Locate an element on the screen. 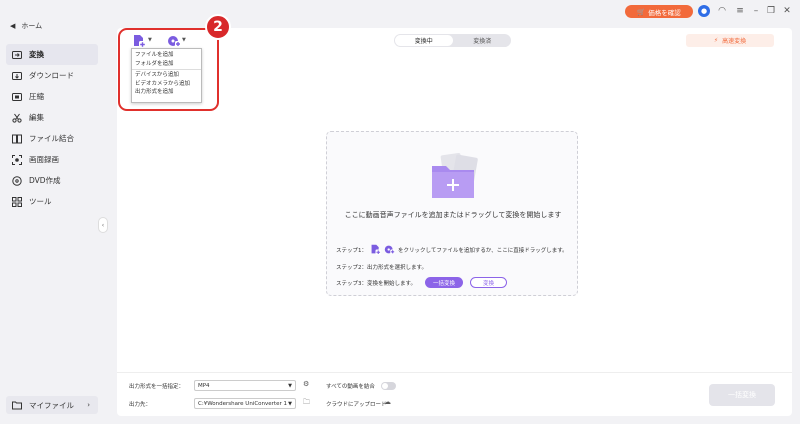  add-file-icon is located at coordinates (376, 249).